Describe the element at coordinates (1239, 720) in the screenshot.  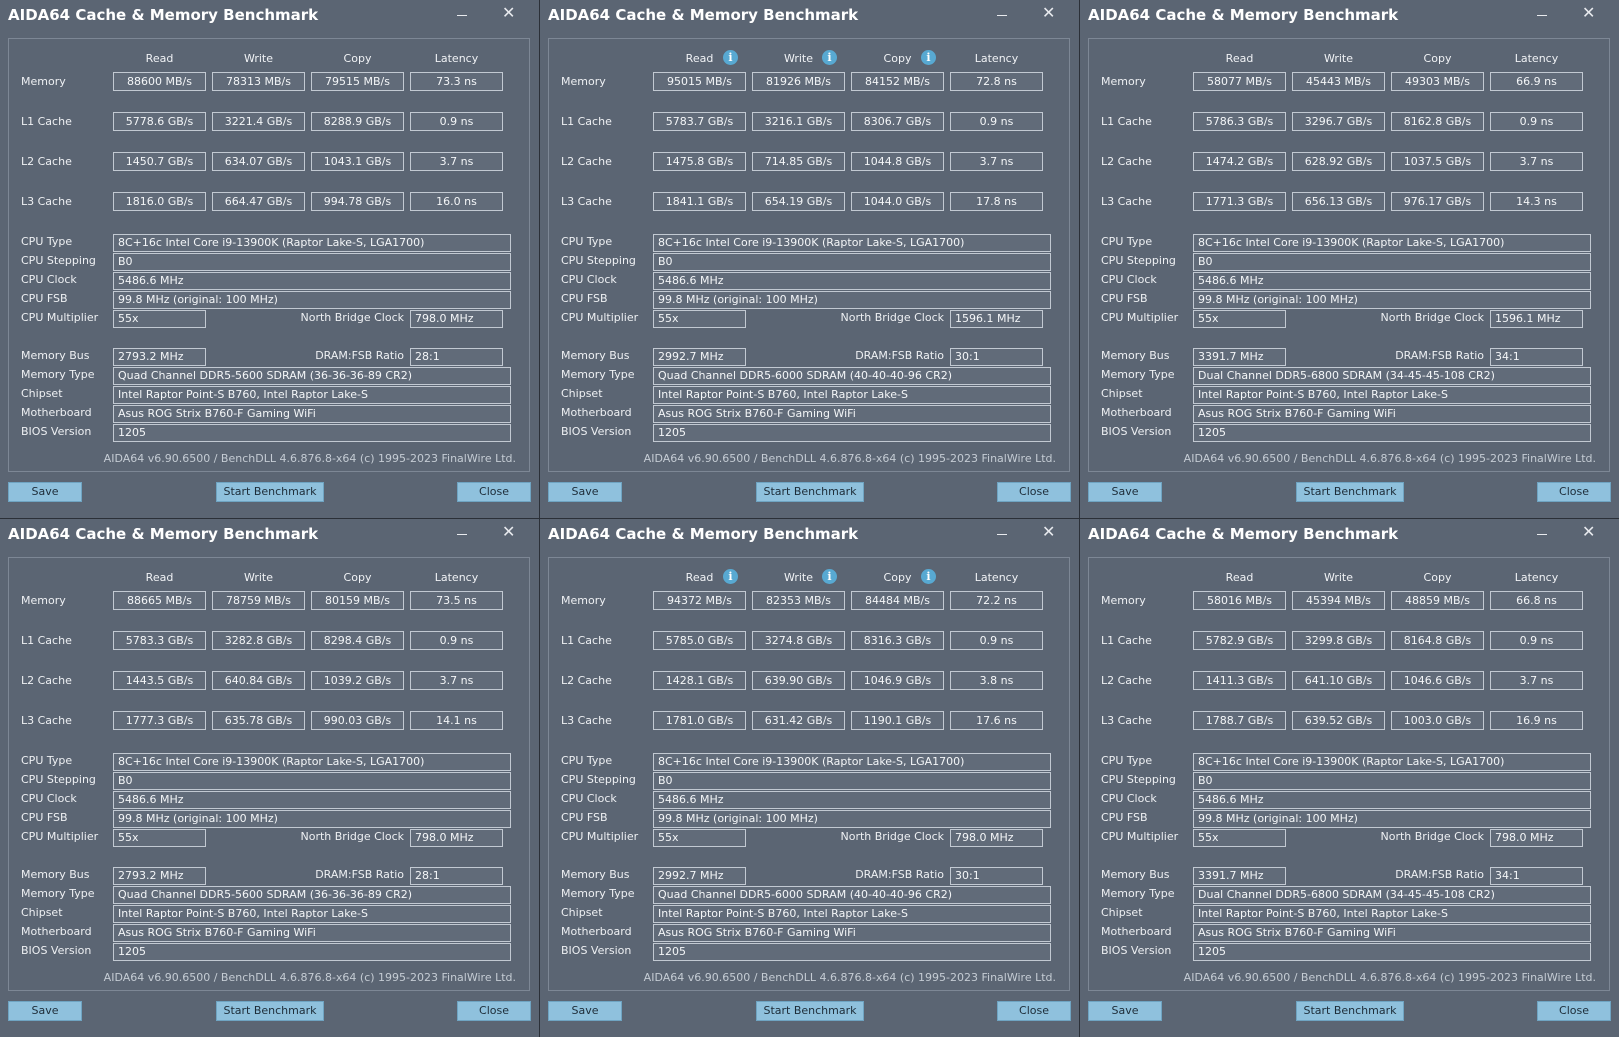
I see `l3-read-value: 1788.7 GB/s` at that location.